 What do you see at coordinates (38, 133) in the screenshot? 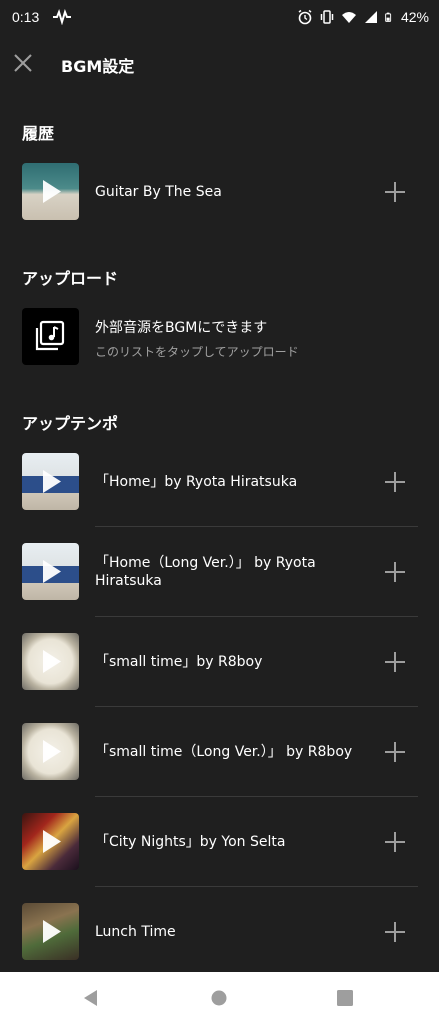
I see `section-title-history: 履歴` at bounding box center [38, 133].